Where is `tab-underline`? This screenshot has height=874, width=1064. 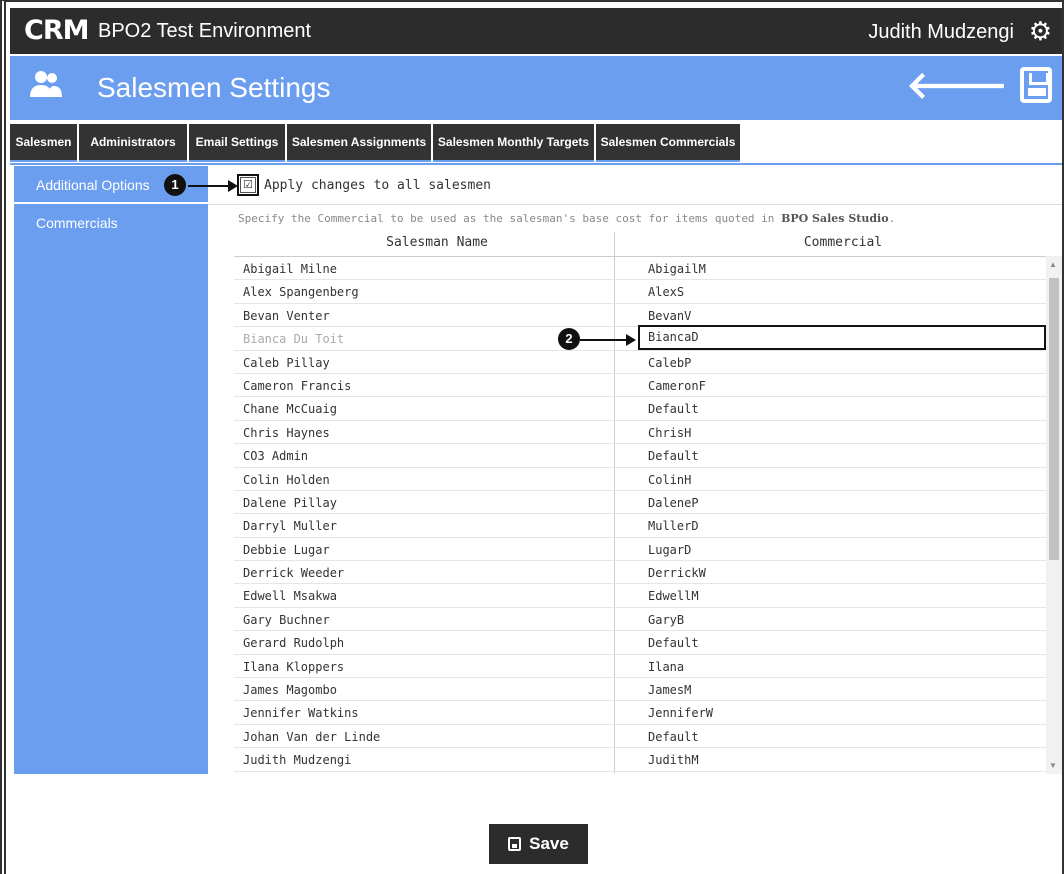
tab-underline is located at coordinates (536, 164).